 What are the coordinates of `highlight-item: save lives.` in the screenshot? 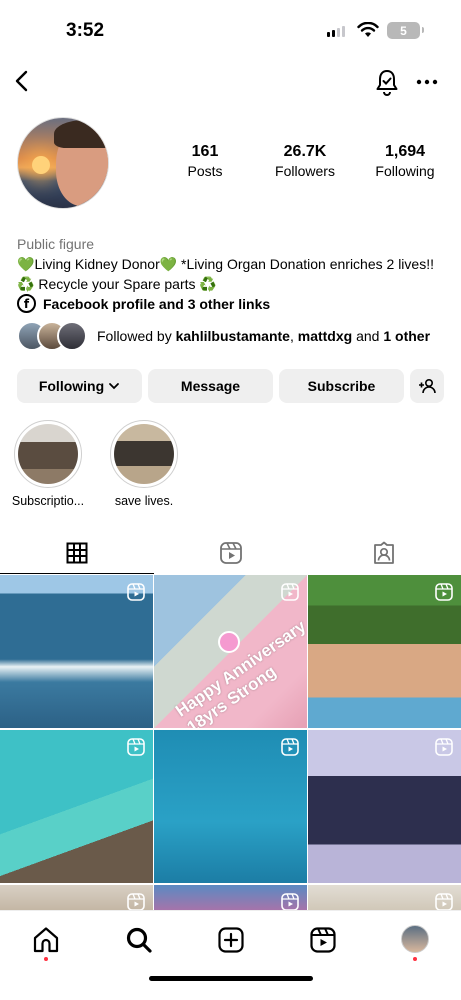 It's located at (144, 464).